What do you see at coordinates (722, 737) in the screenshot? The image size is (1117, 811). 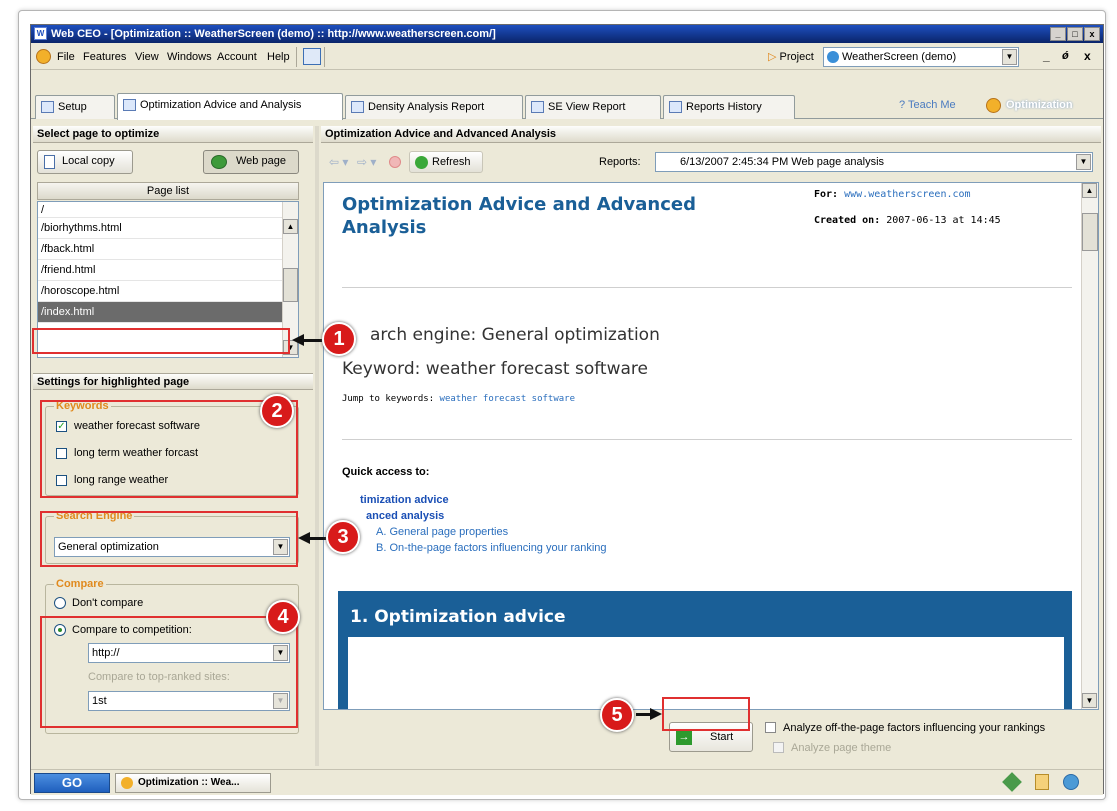 I see `start-label: Start` at bounding box center [722, 737].